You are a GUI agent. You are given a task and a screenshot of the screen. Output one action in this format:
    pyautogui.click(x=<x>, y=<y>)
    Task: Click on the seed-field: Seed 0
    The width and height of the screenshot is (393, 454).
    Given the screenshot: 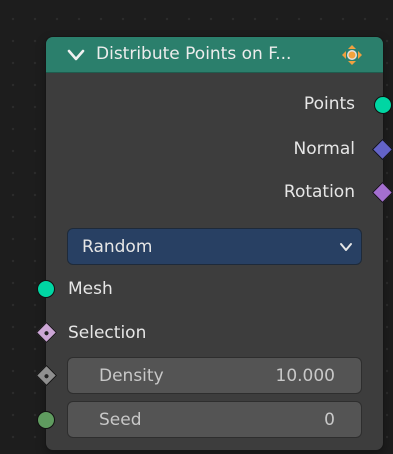 What is the action you would take?
    pyautogui.click(x=214, y=419)
    